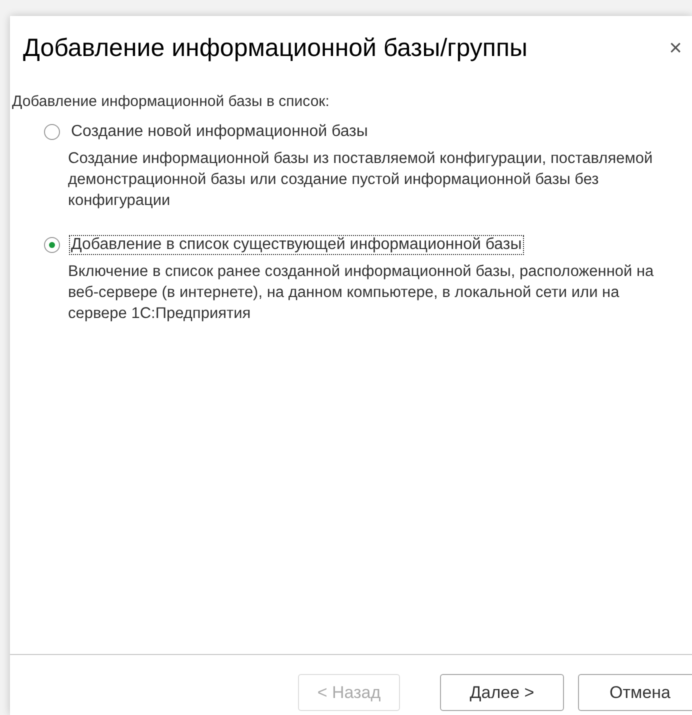 The width and height of the screenshot is (692, 715). What do you see at coordinates (296, 245) in the screenshot?
I see `option-label: Добавление в список существующей информационной базы` at bounding box center [296, 245].